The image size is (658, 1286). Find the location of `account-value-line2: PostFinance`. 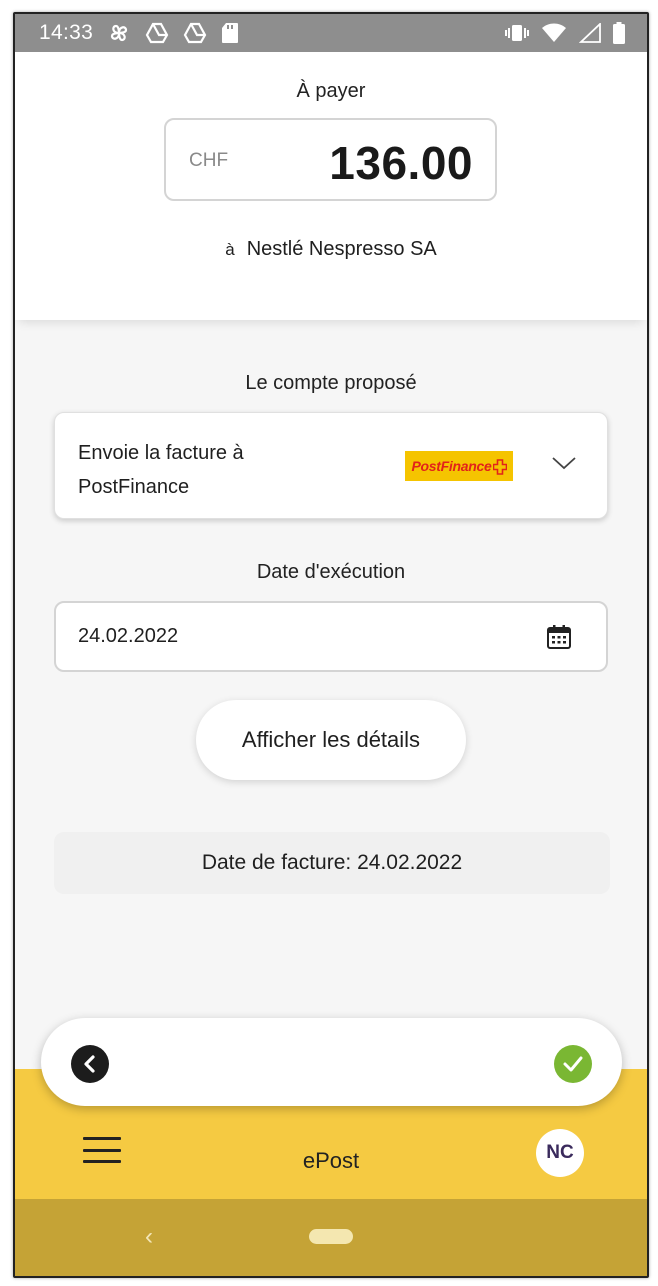

account-value-line2: PostFinance is located at coordinates (134, 487).